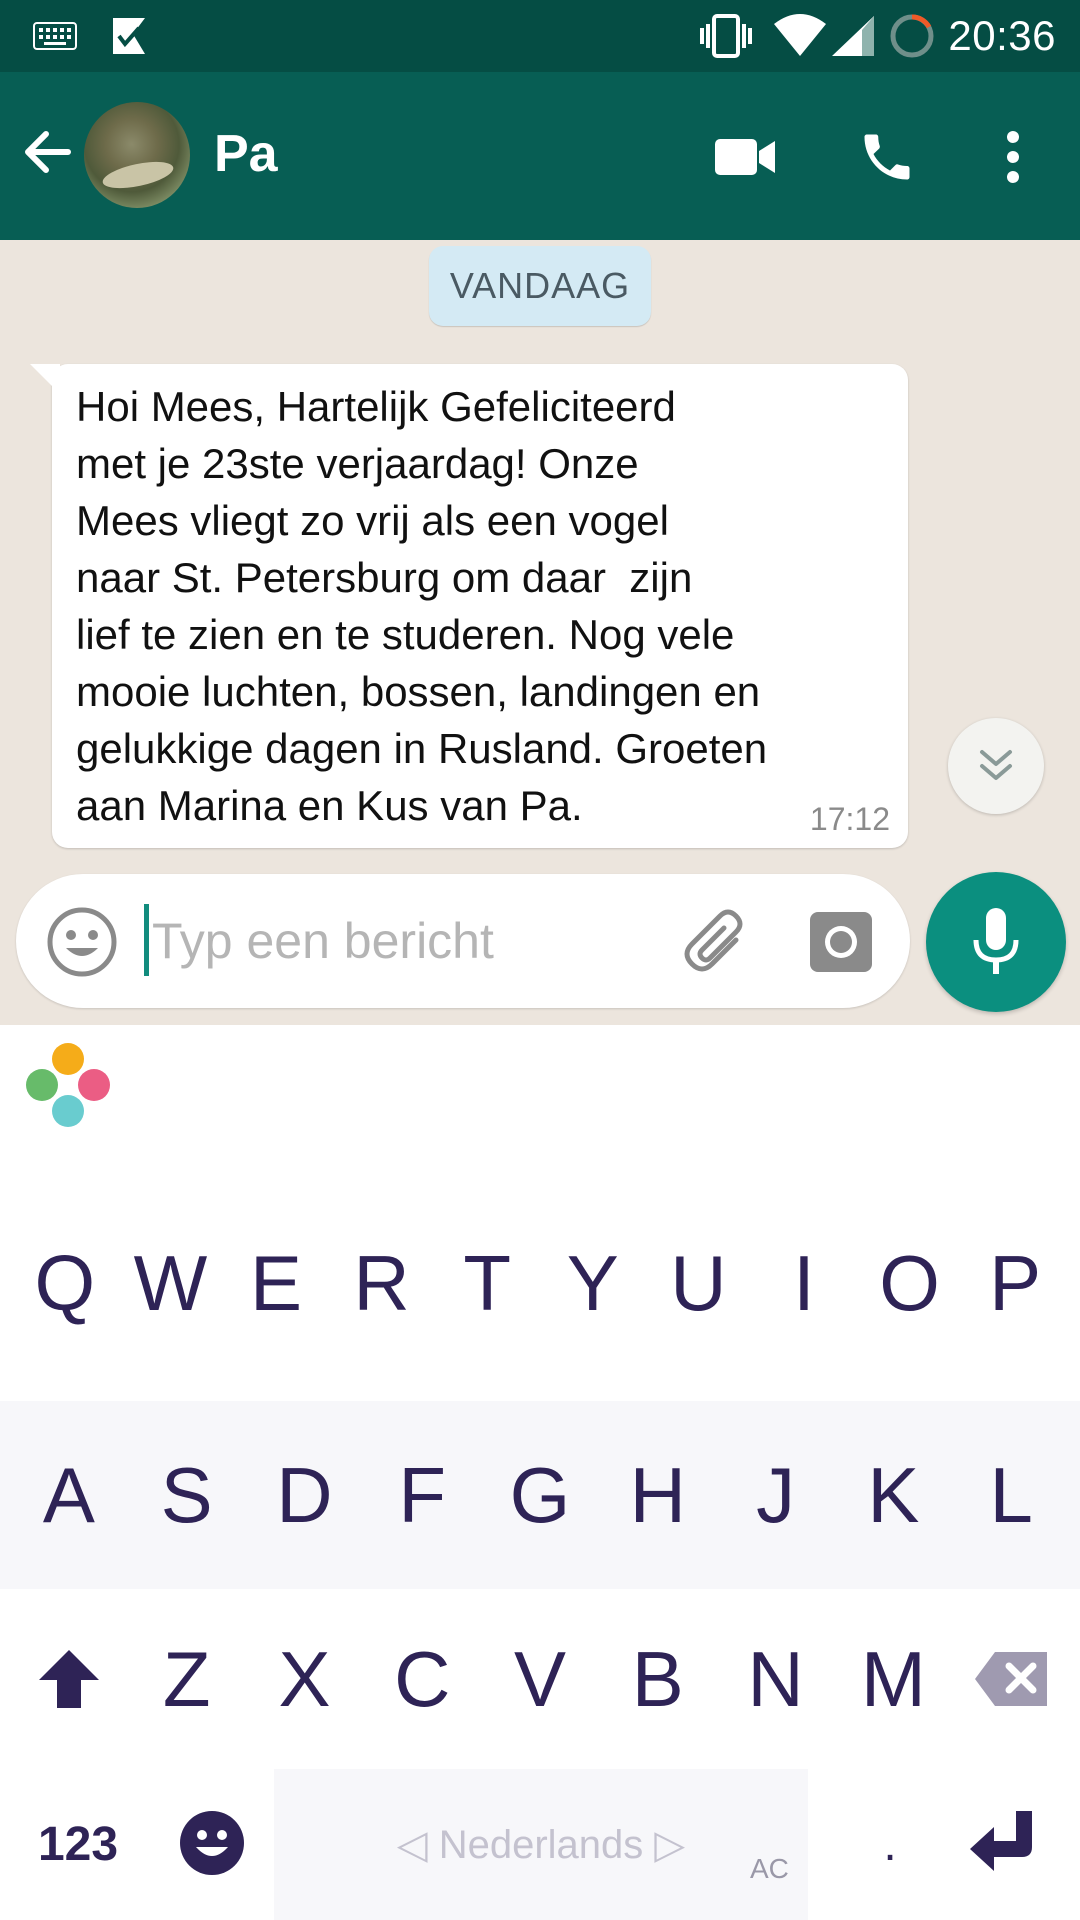  Describe the element at coordinates (769, 1868) in the screenshot. I see `autocorrect-indicator: AC` at that location.